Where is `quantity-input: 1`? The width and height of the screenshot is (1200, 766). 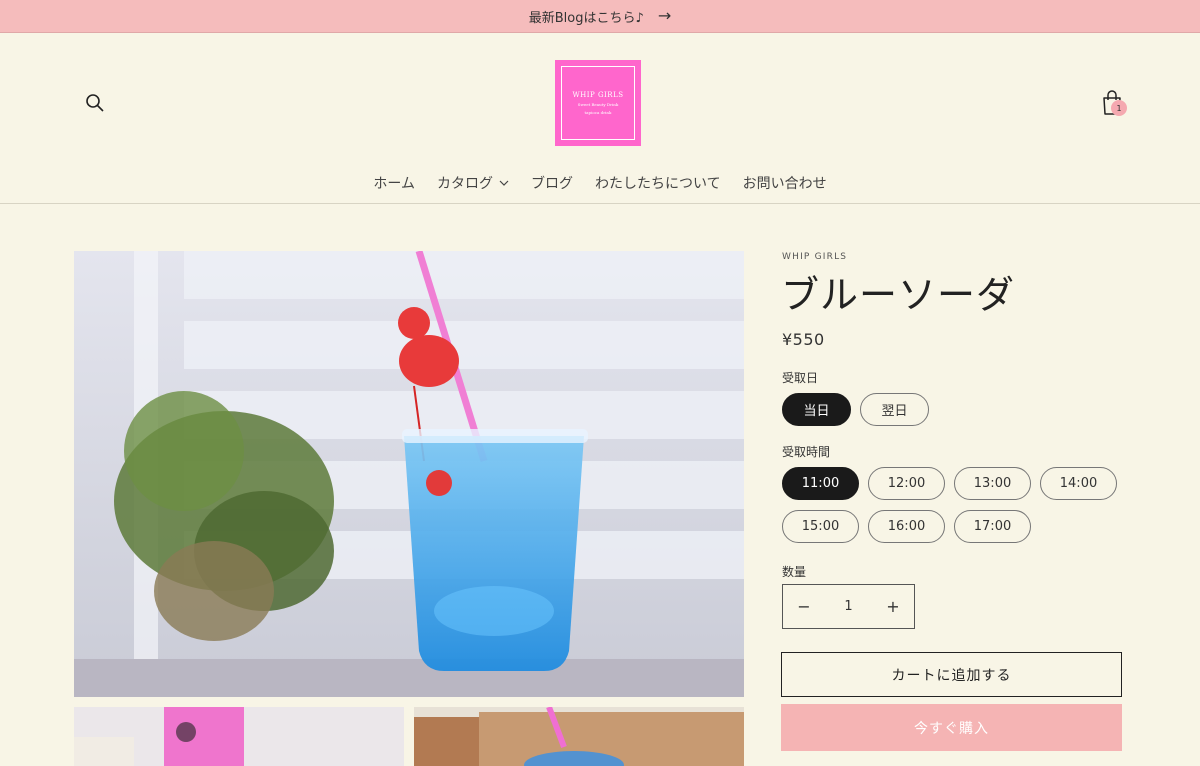 quantity-input: 1 is located at coordinates (848, 606).